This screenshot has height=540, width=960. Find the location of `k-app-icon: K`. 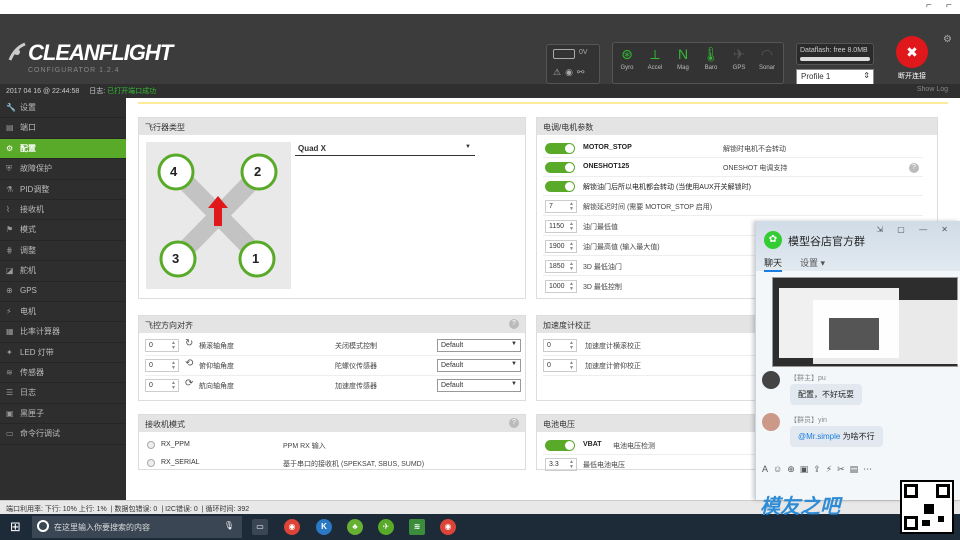

k-app-icon: K is located at coordinates (324, 527).